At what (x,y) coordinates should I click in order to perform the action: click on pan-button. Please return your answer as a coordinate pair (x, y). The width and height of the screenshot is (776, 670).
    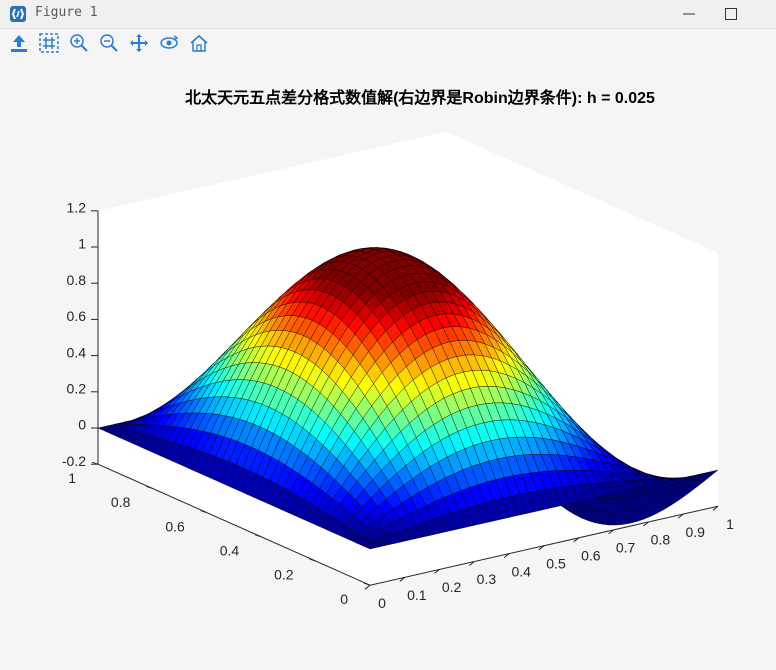
    Looking at the image, I should click on (139, 43).